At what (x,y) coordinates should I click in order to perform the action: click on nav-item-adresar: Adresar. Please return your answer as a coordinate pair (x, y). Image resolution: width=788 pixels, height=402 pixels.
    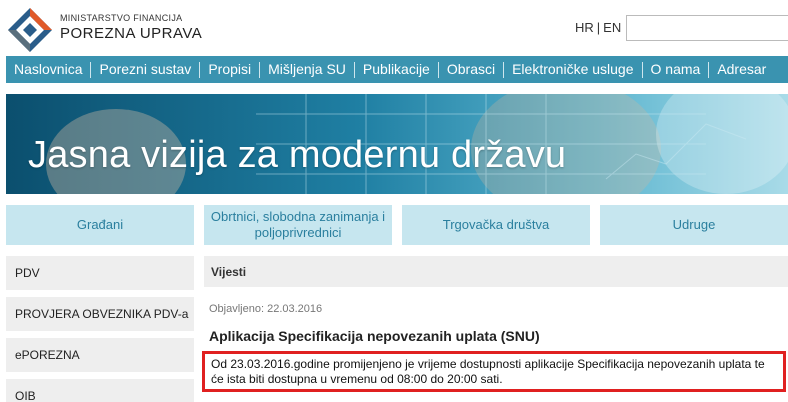
    Looking at the image, I should click on (741, 69).